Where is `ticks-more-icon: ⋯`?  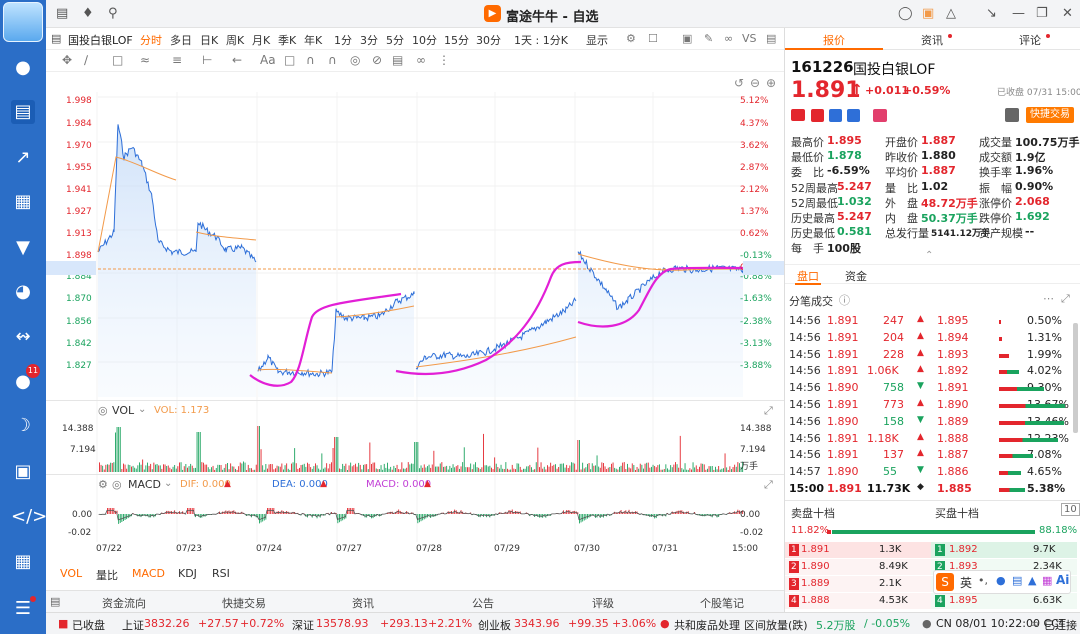
ticks-more-icon: ⋯ is located at coordinates (1048, 298).